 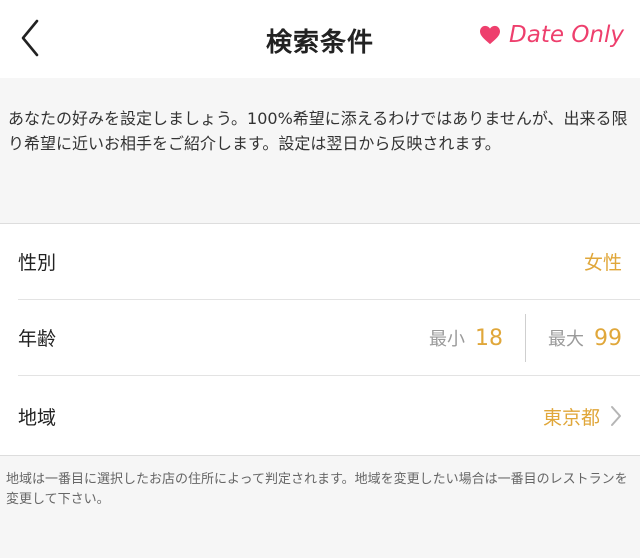 What do you see at coordinates (447, 339) in the screenshot?
I see `age-min-caption: 最小` at bounding box center [447, 339].